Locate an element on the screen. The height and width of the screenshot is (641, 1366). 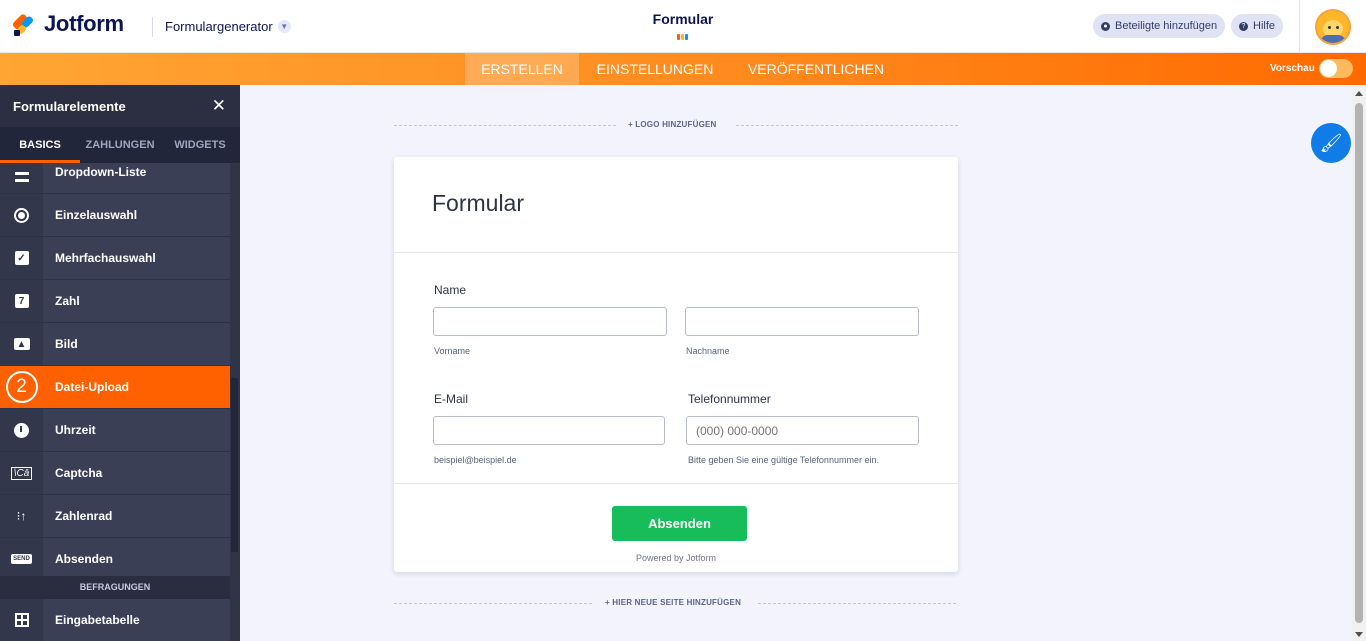
element-label: Zahl is located at coordinates (67, 301).